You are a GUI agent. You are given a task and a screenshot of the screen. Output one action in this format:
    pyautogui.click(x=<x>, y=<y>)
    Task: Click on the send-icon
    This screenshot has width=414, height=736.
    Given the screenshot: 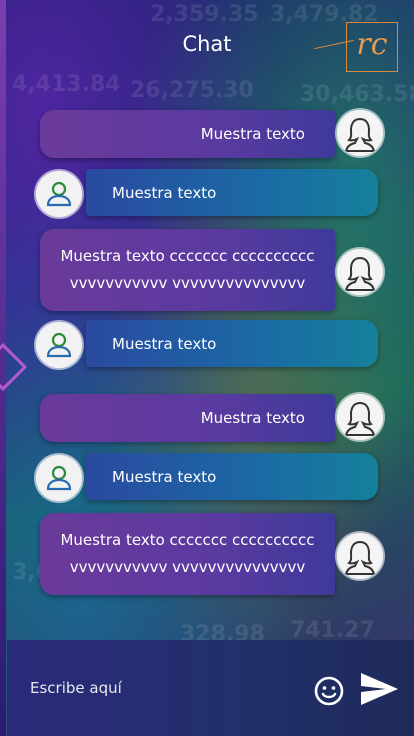 What is the action you would take?
    pyautogui.click(x=379, y=689)
    